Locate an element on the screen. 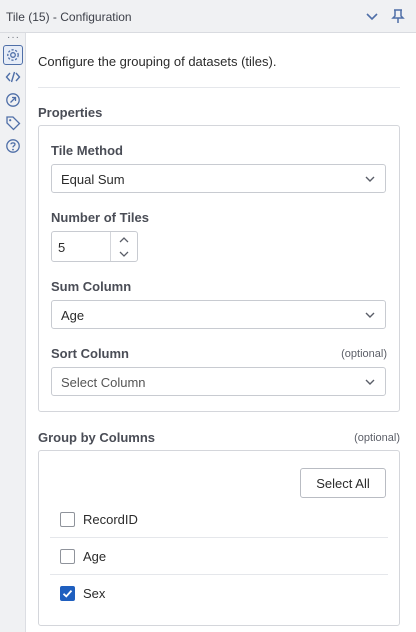 The image size is (416, 632). gear-icon is located at coordinates (13, 55).